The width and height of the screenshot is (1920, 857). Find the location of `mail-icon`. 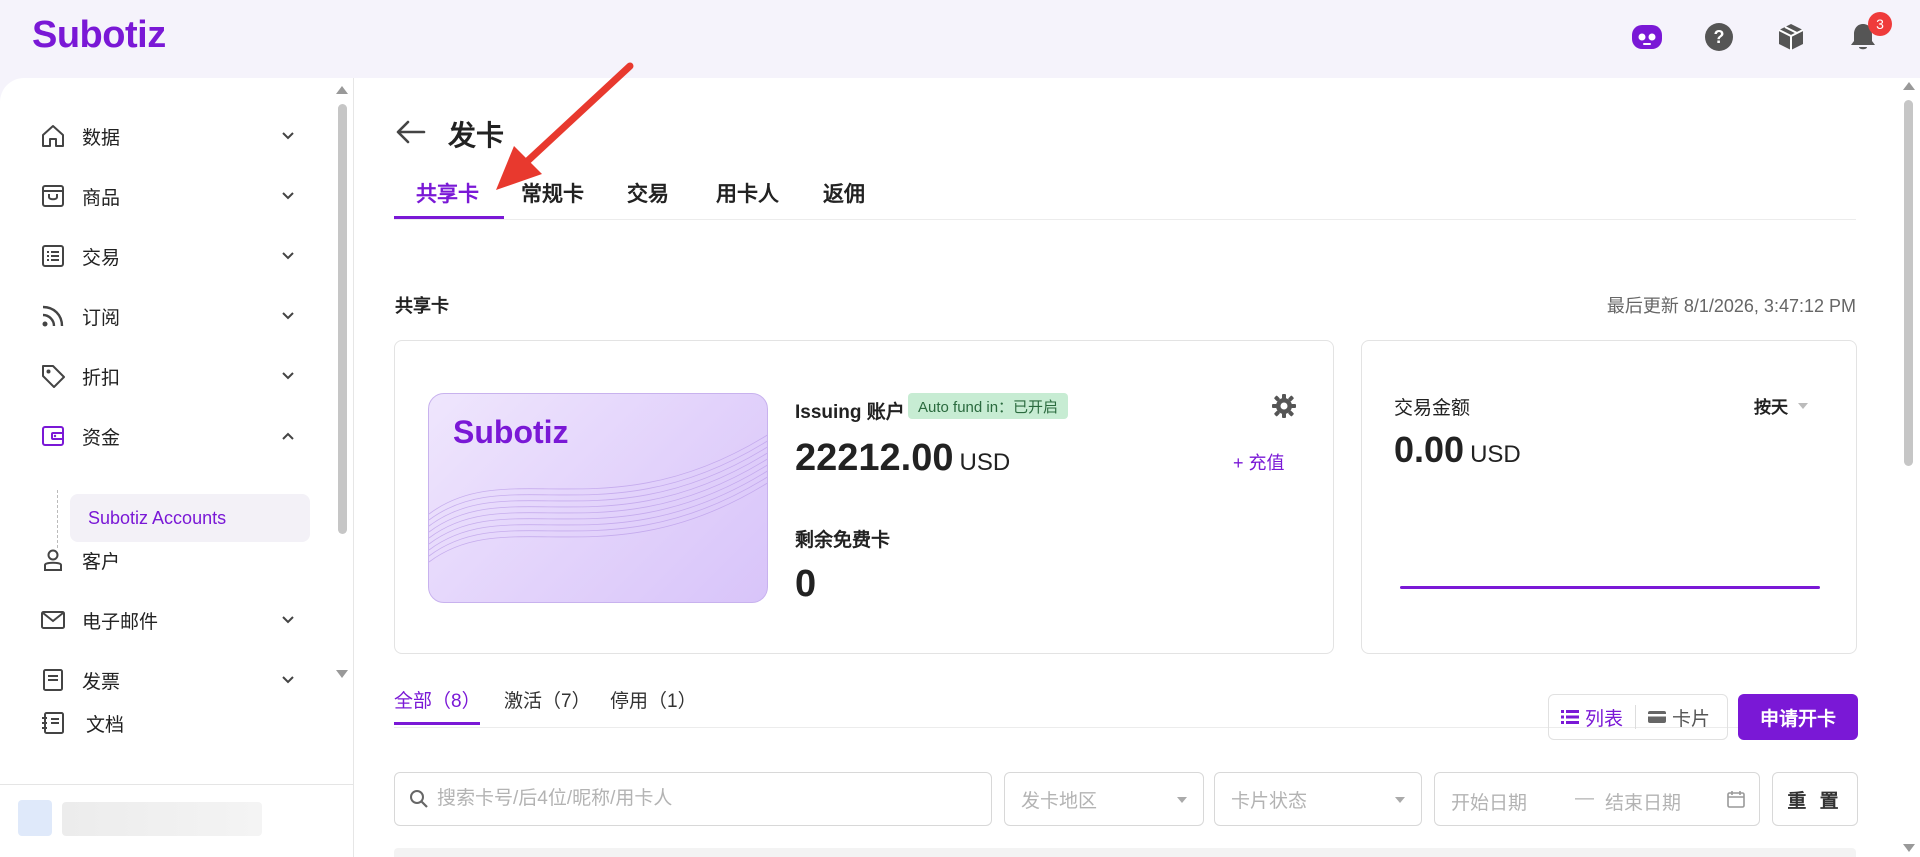

mail-icon is located at coordinates (53, 620).